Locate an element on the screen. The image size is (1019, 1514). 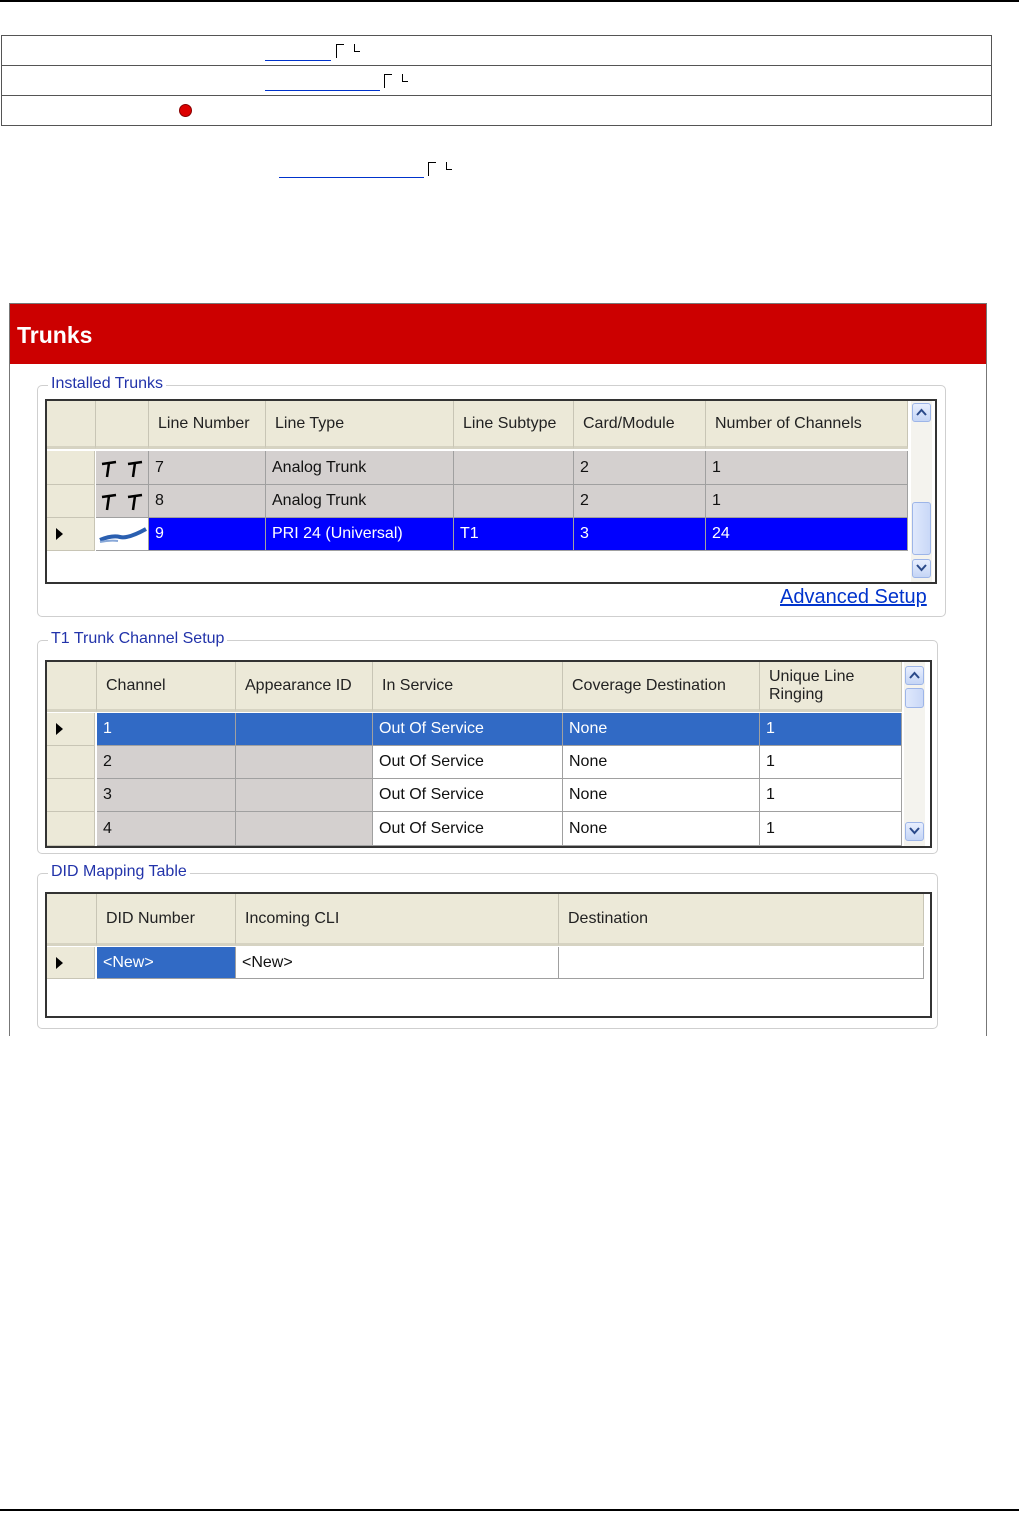
advanced-setup-link: Advanced Setup is located at coordinates (853, 597).